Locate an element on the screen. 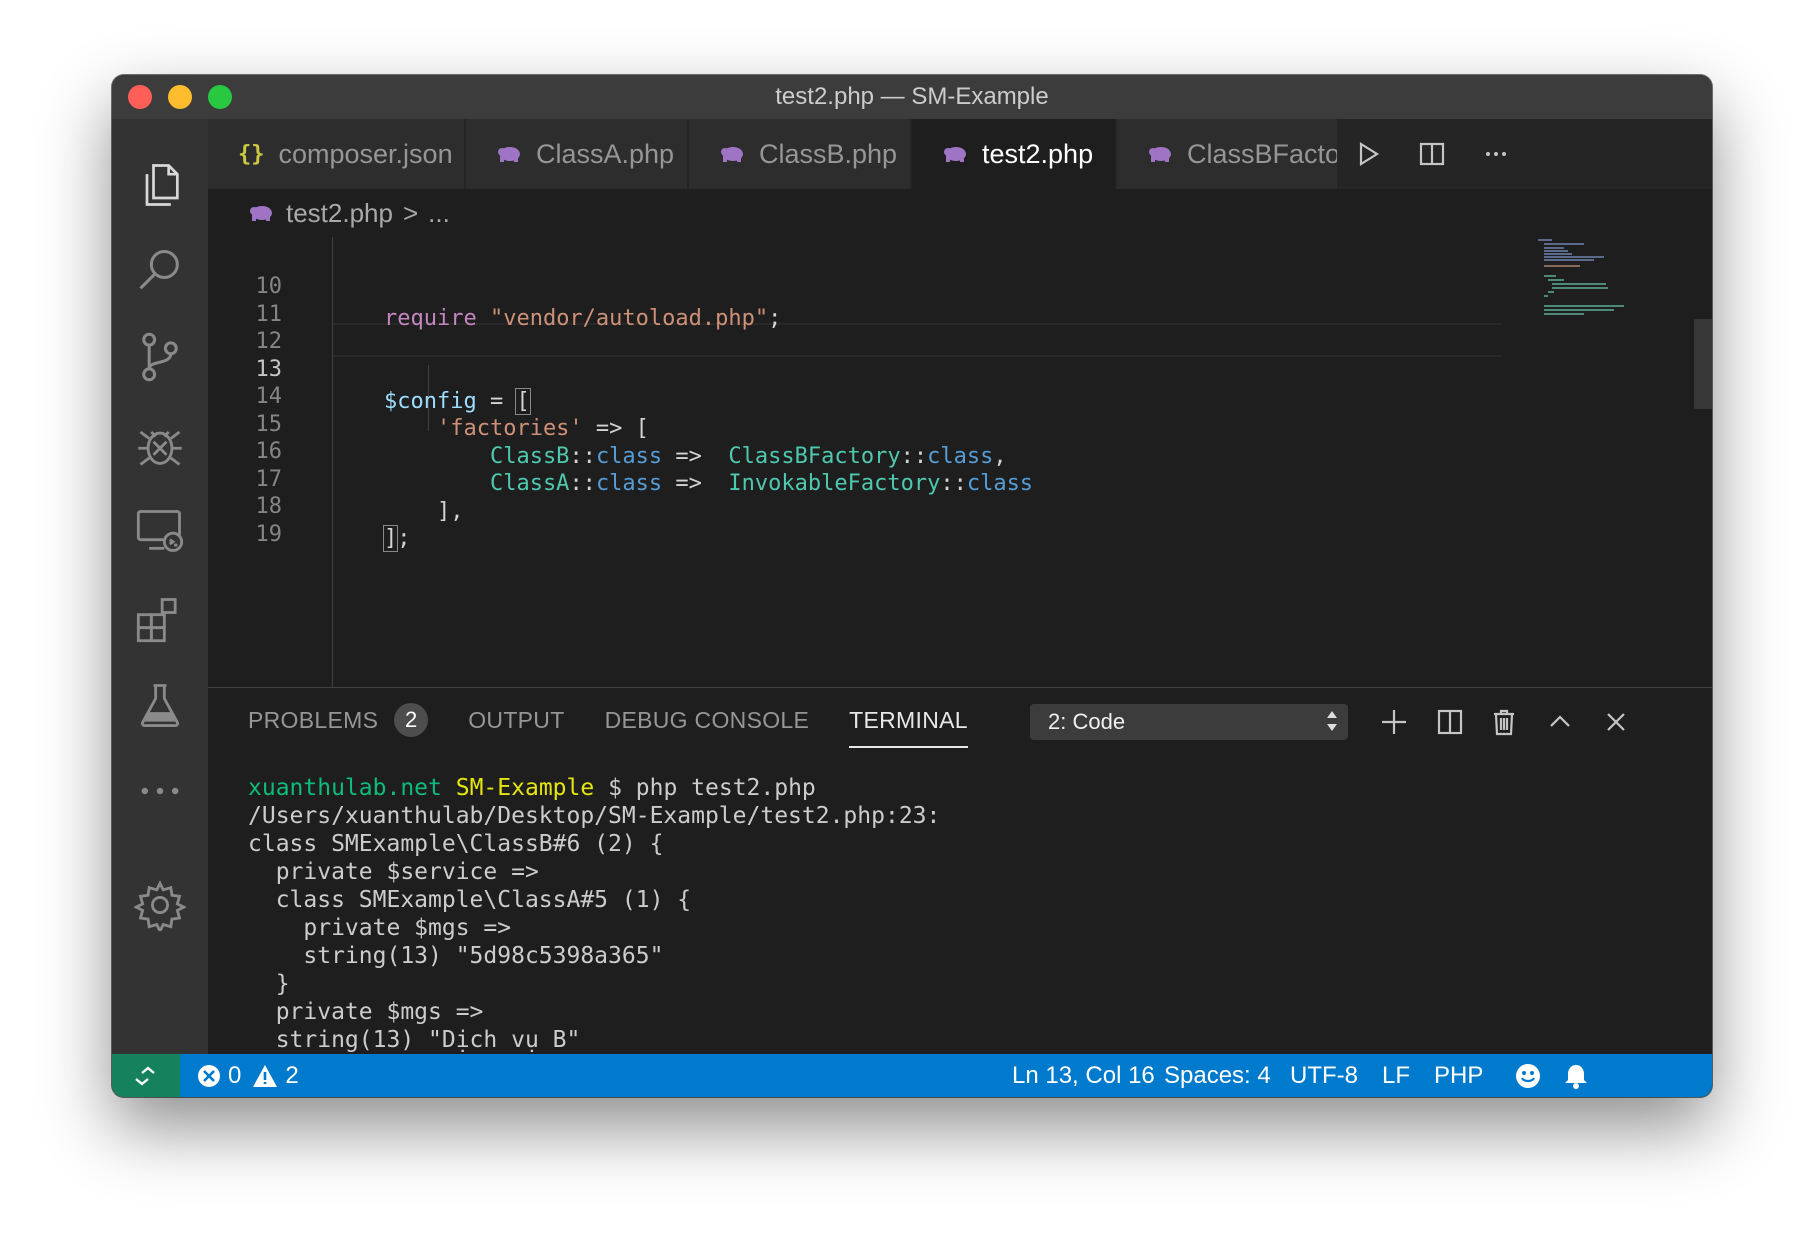 The height and width of the screenshot is (1244, 1820). eol-status: LF is located at coordinates (1396, 1075).